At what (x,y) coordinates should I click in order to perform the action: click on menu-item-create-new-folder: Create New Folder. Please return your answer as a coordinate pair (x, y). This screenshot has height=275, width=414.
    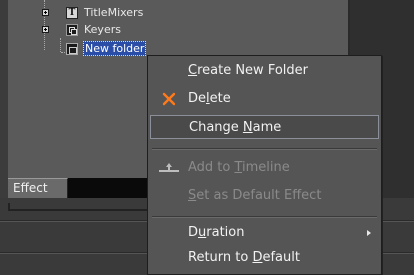
    Looking at the image, I should click on (264, 71).